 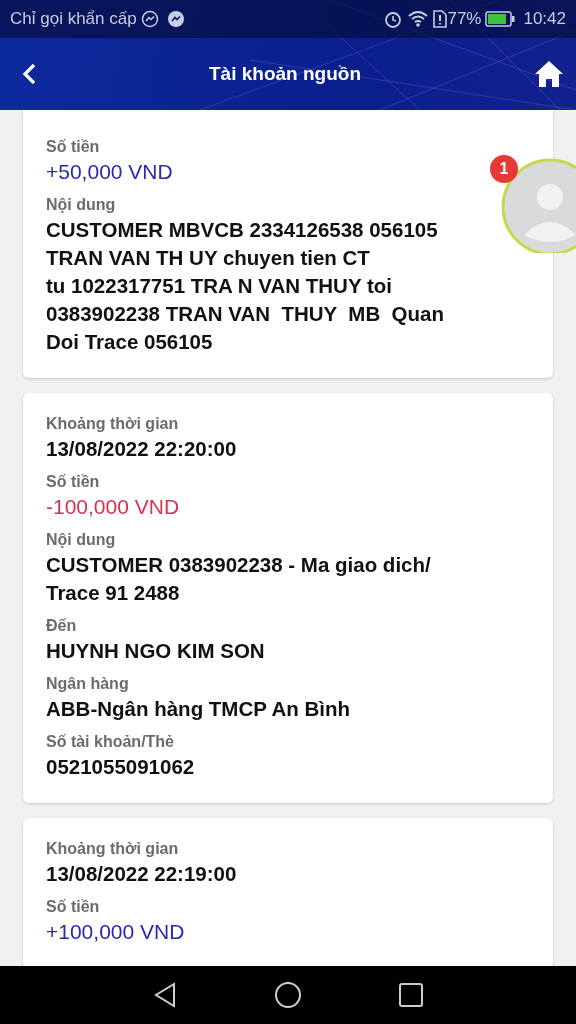 I want to click on battery-icon, so click(x=500, y=19).